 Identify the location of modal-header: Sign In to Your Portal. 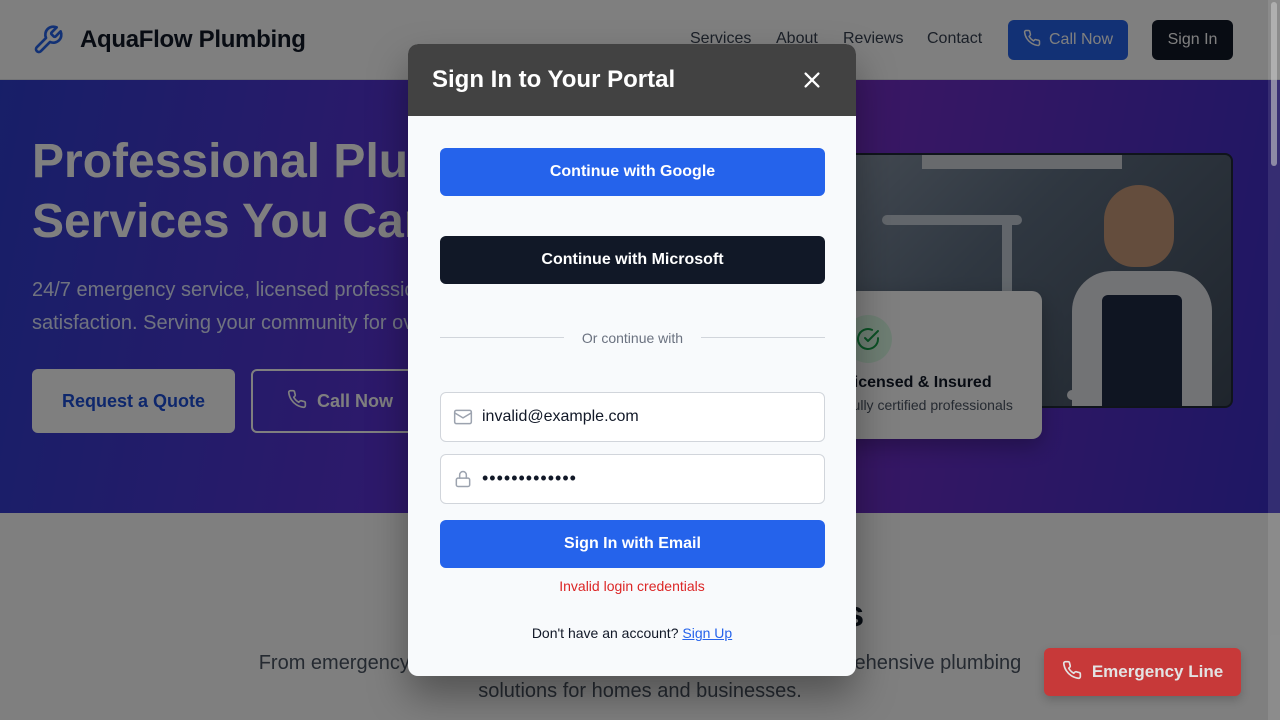
(632, 80).